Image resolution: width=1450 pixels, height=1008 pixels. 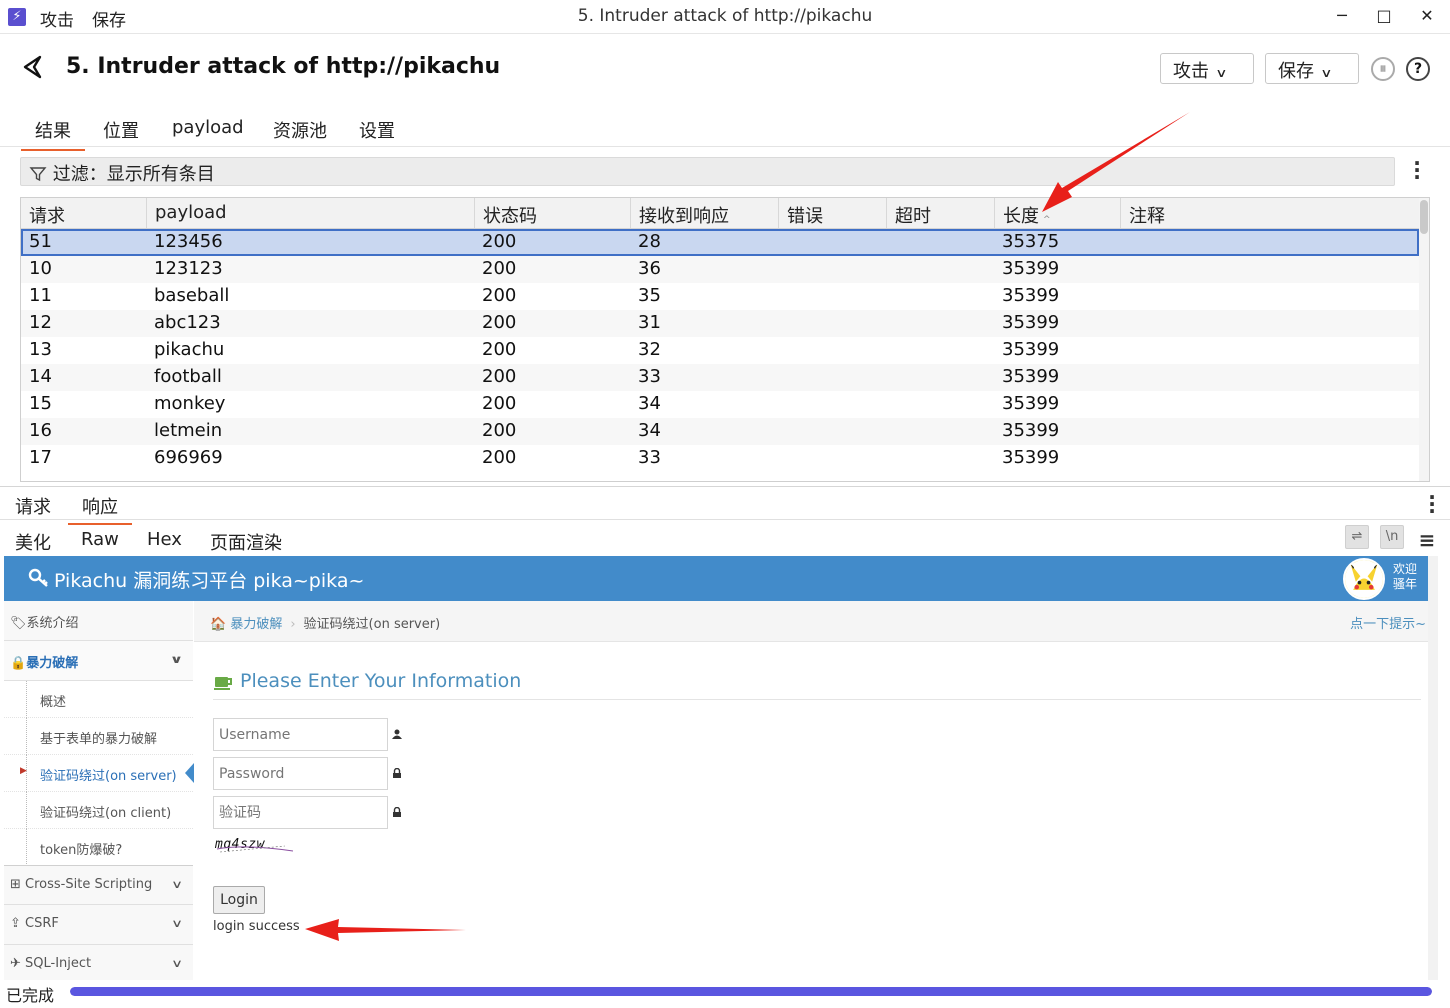 What do you see at coordinates (720, 242) in the screenshot?
I see `table-row: 51 123456 200 28 35375` at bounding box center [720, 242].